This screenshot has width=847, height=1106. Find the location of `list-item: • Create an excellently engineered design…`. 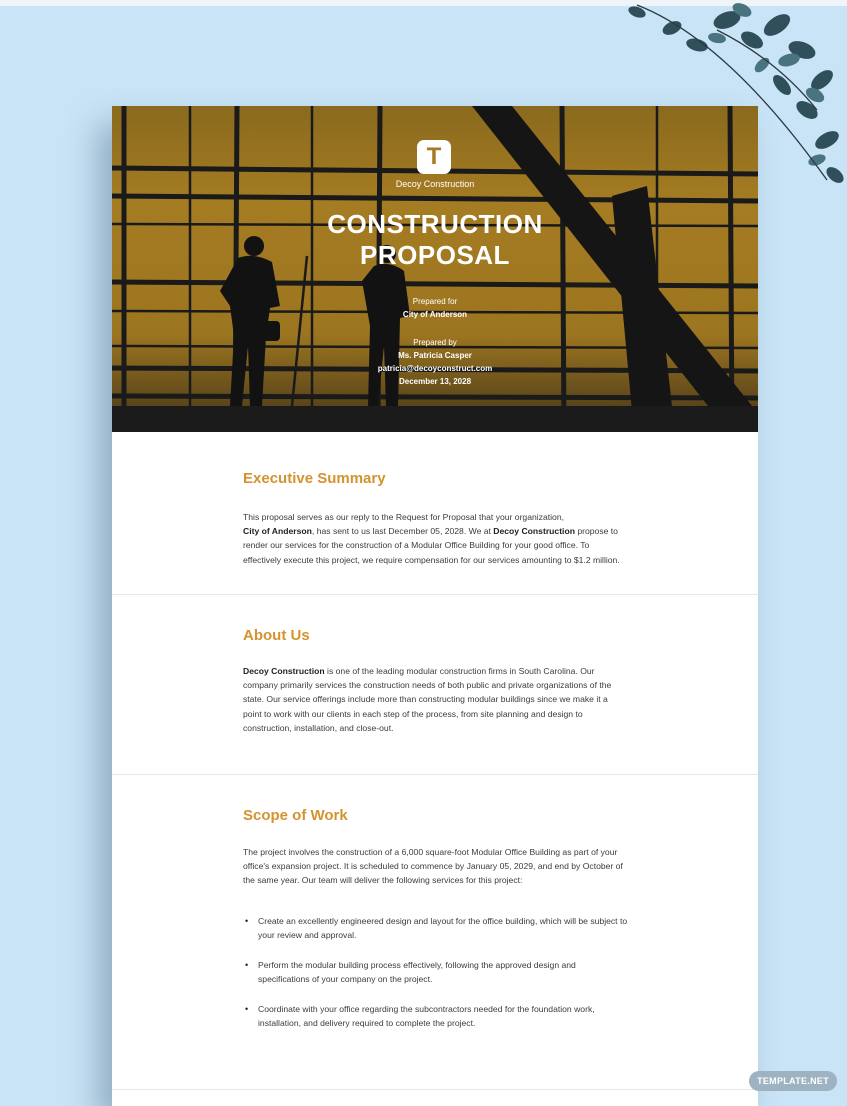

list-item: • Create an excellently engineered design… is located at coordinates (435, 928).